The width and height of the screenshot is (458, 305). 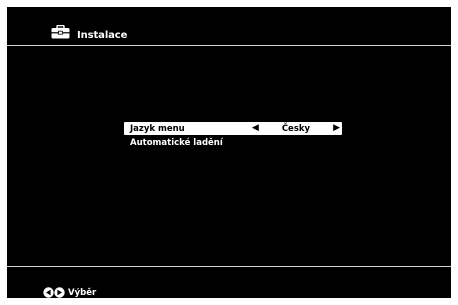 What do you see at coordinates (102, 35) in the screenshot?
I see `page-title: Instalace` at bounding box center [102, 35].